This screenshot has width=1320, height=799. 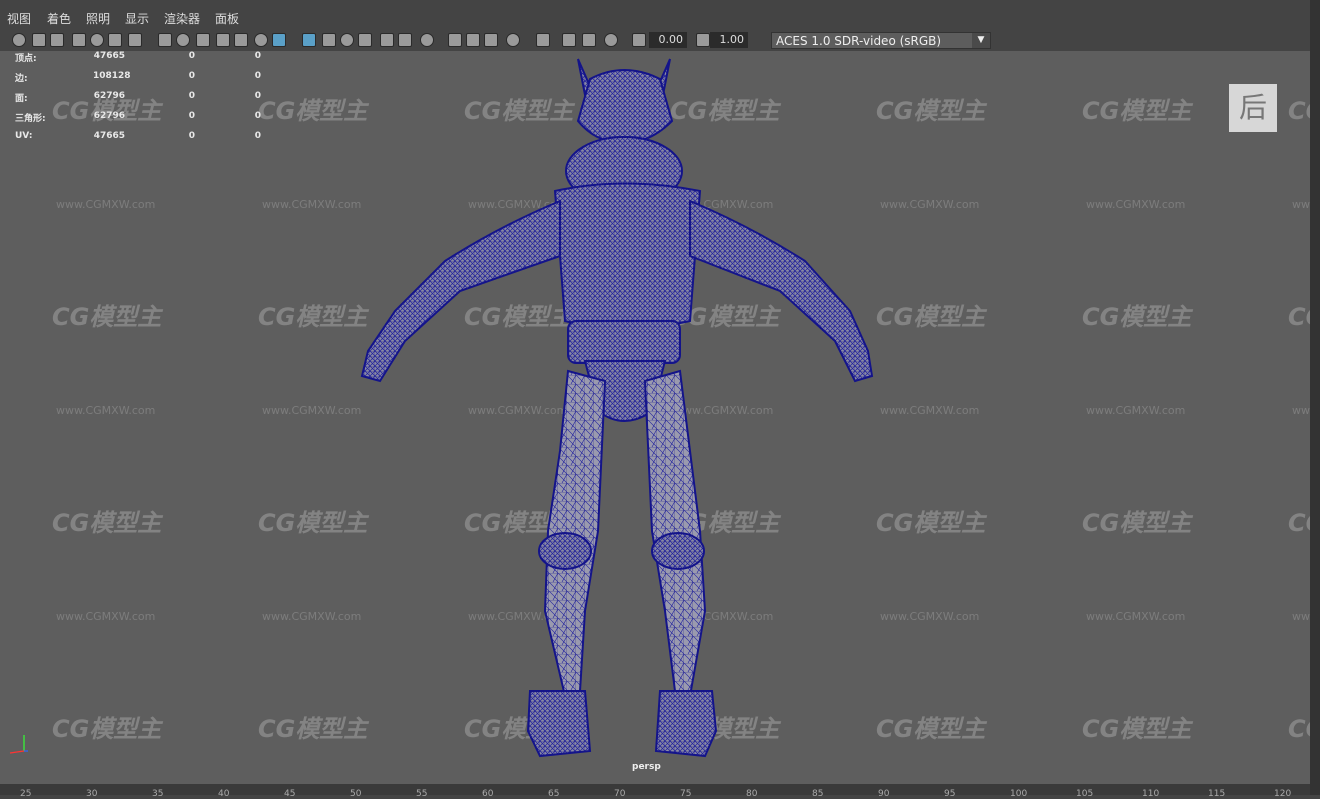 What do you see at coordinates (261, 40) in the screenshot?
I see `safe-title-icon` at bounding box center [261, 40].